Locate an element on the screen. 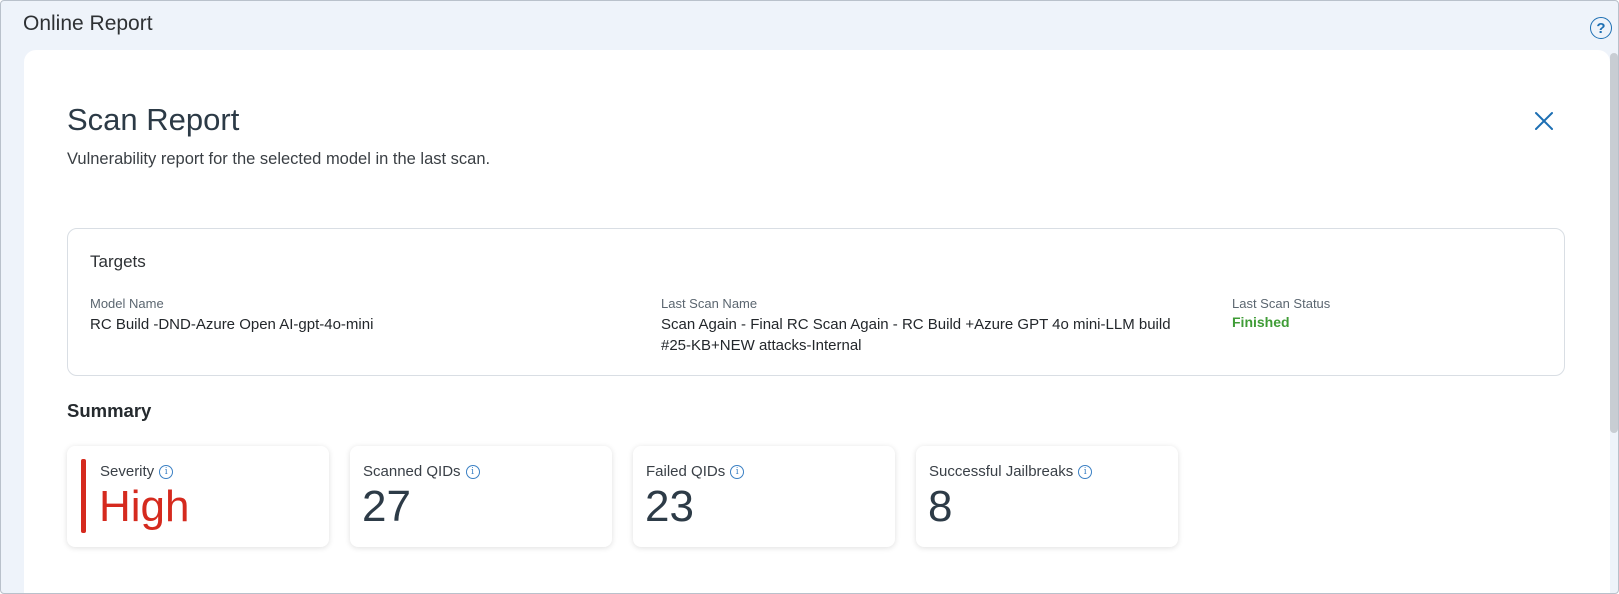 This screenshot has height=594, width=1619. severity-tile: Severity i High is located at coordinates (198, 496).